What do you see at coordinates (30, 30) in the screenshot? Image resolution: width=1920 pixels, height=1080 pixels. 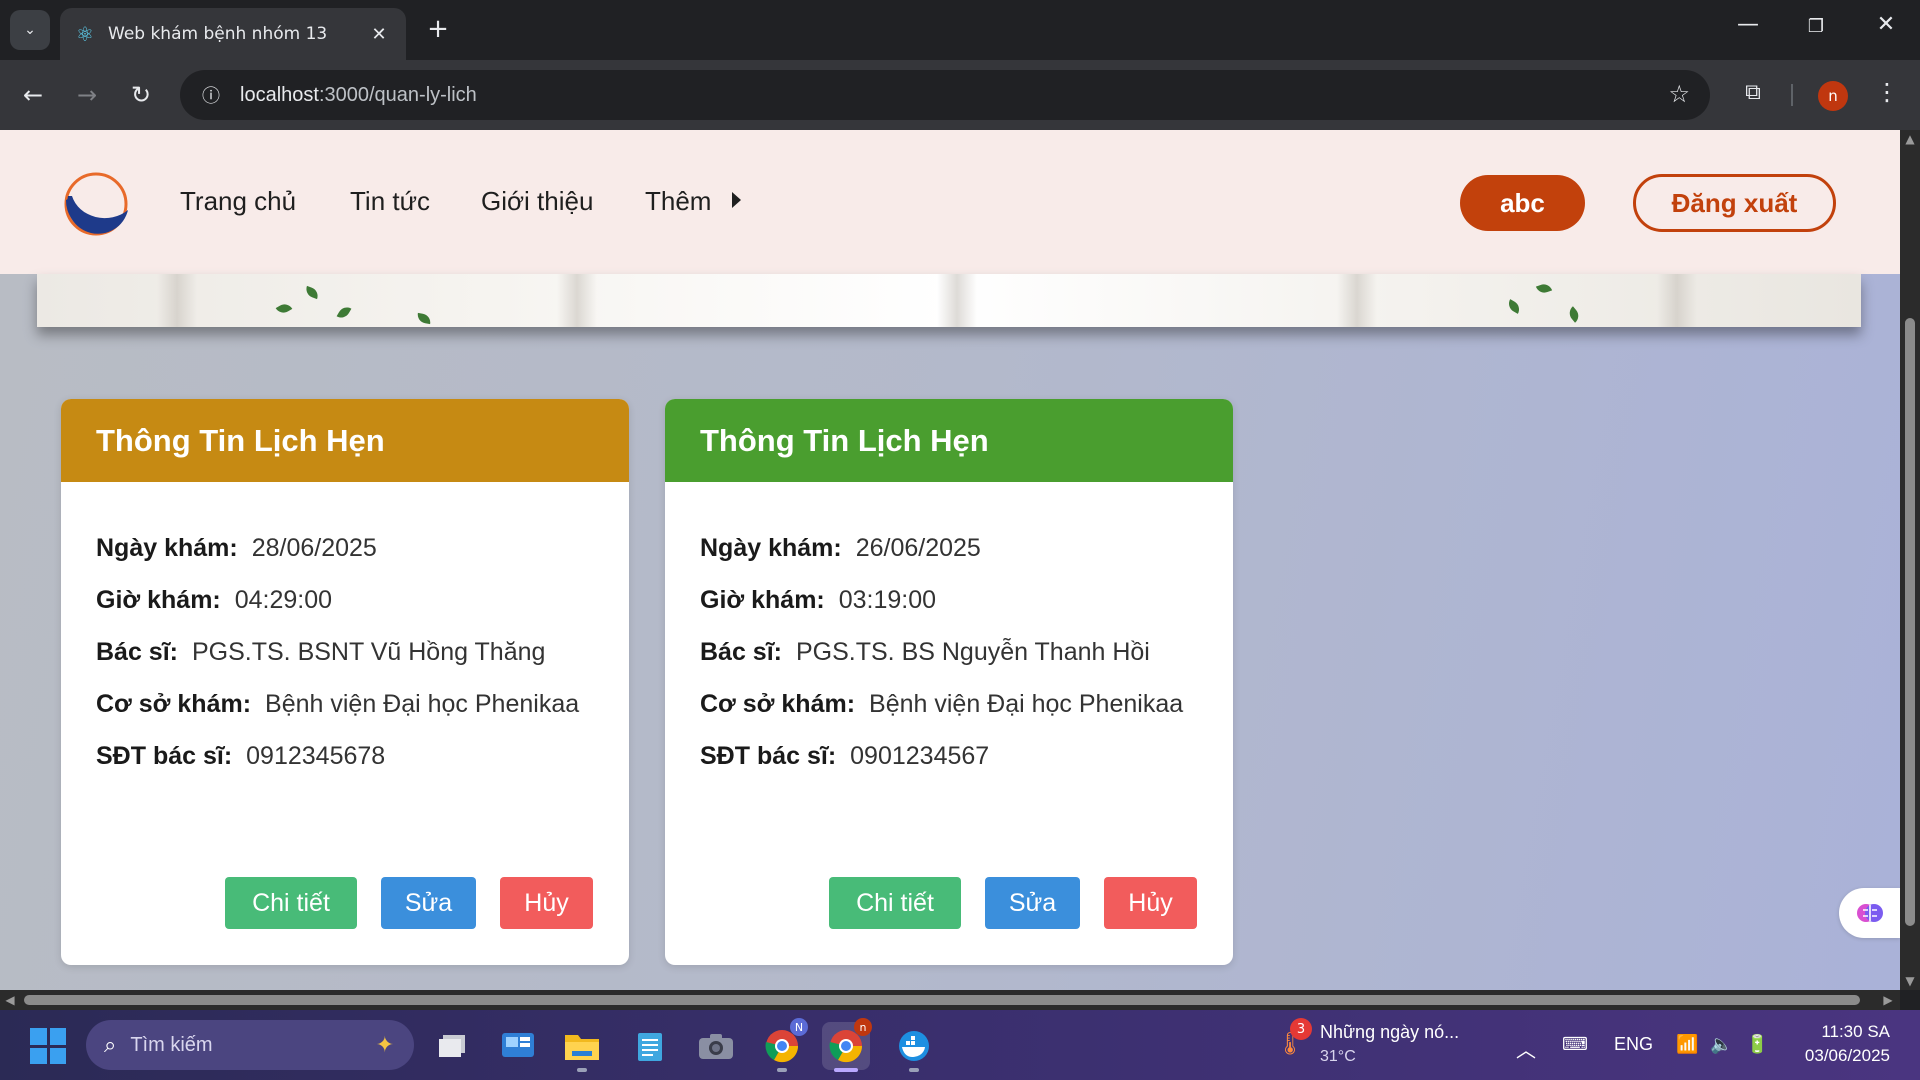 I see `tab-search-button: ⌄` at bounding box center [30, 30].